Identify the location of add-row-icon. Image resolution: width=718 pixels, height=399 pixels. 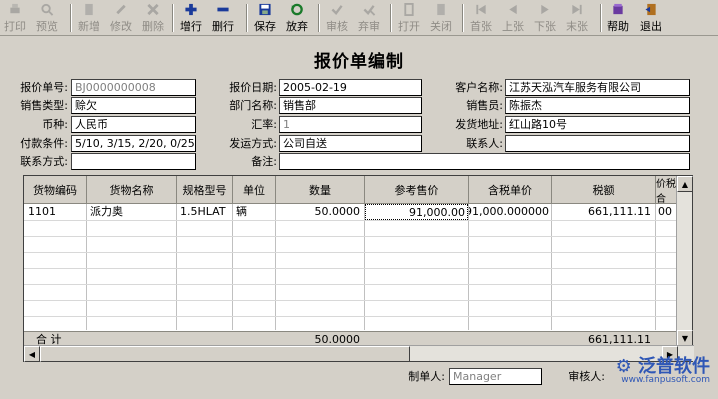
(191, 9).